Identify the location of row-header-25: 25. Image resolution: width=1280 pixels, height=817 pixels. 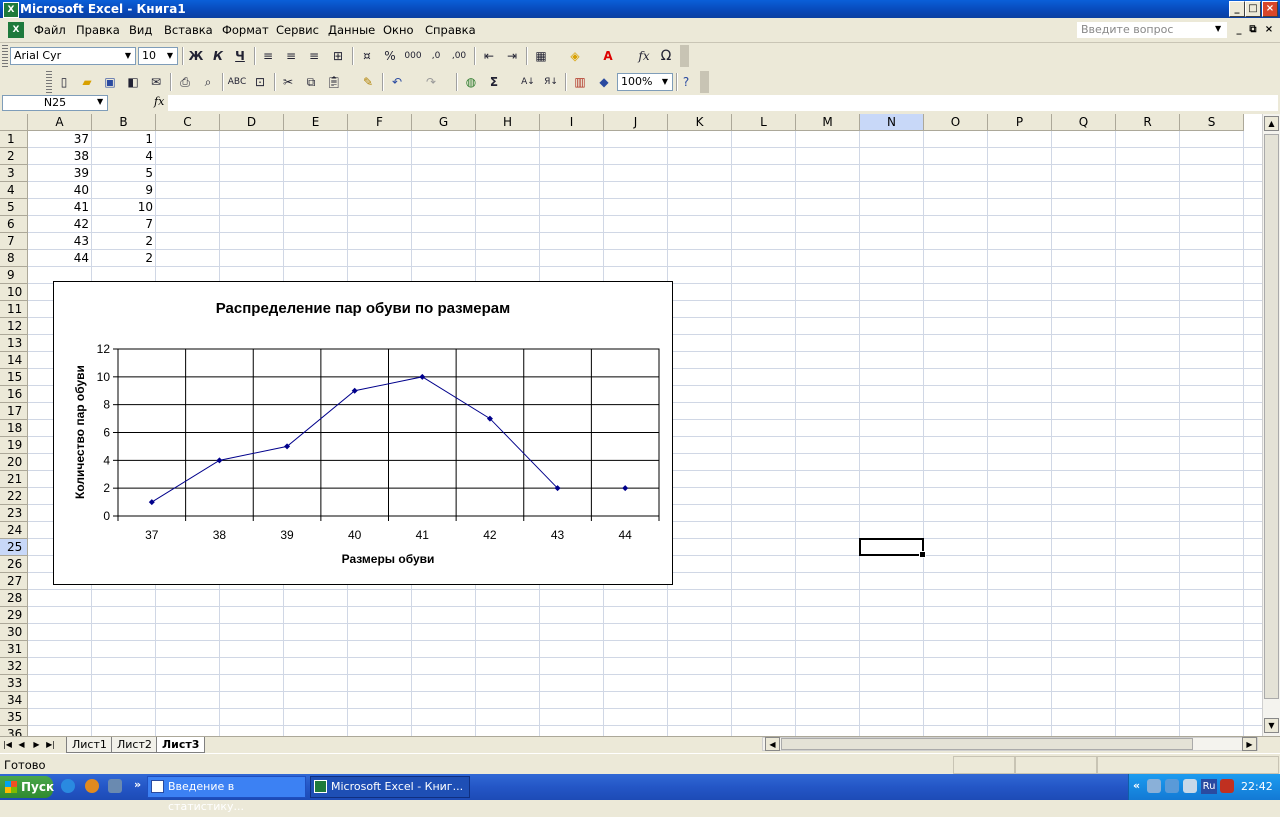
(14, 547).